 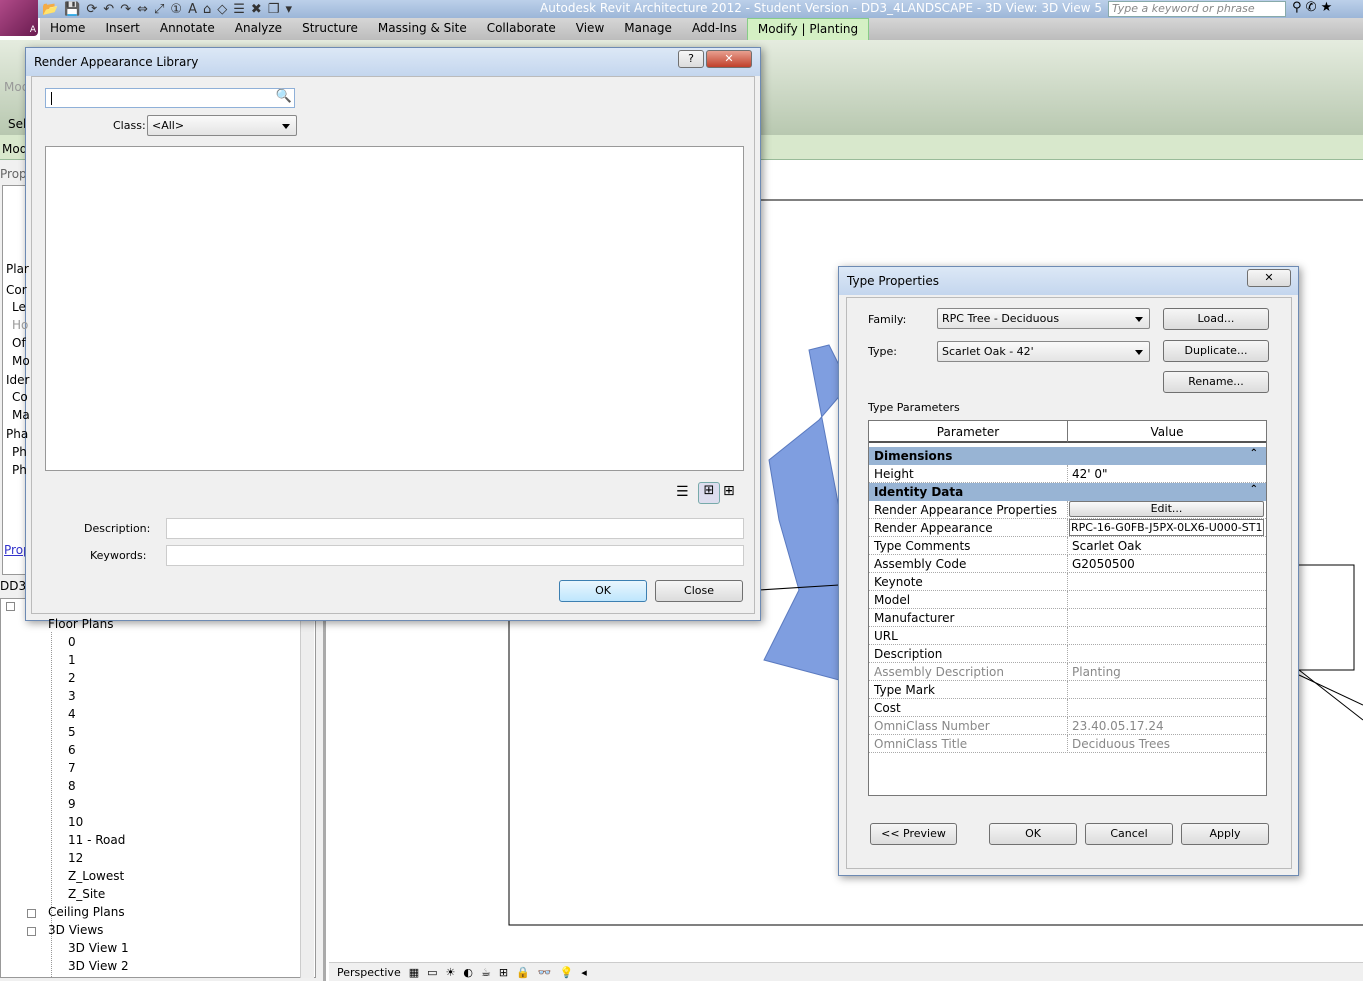 I want to click on class-dropdown: <All>, so click(x=222, y=125).